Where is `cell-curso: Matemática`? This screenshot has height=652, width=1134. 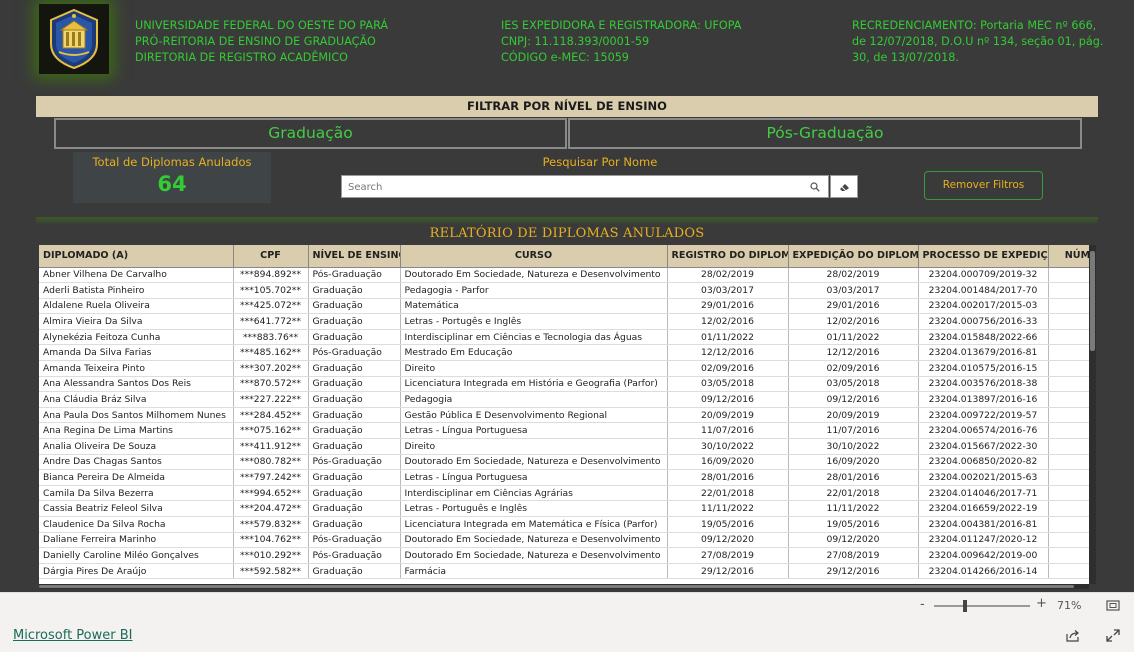
cell-curso: Matemática is located at coordinates (534, 306).